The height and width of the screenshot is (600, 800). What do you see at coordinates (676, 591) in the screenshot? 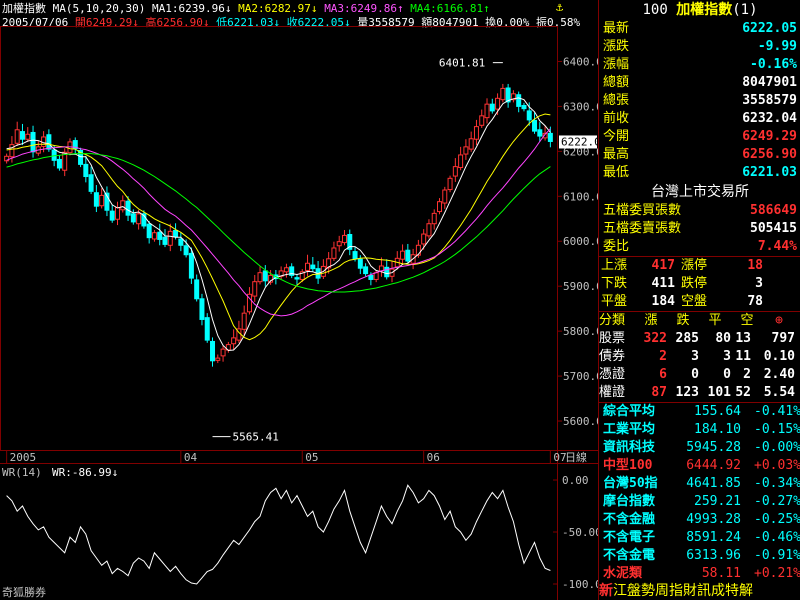
I see `news-ticker: 新江盤勢周指財訊成特解` at bounding box center [676, 591].